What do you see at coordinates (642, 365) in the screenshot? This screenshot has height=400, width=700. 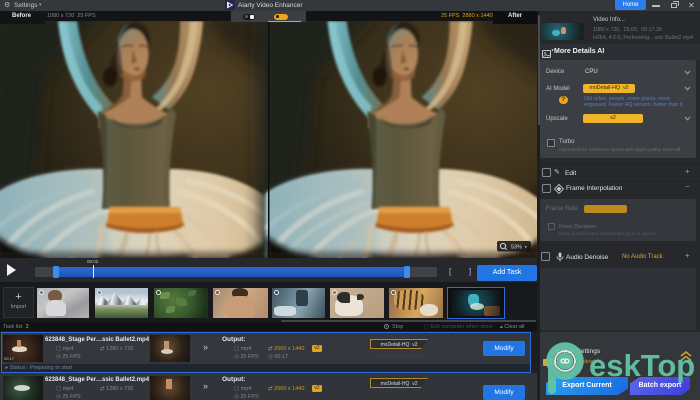 I see `svg-text: eskTop` at bounding box center [642, 365].